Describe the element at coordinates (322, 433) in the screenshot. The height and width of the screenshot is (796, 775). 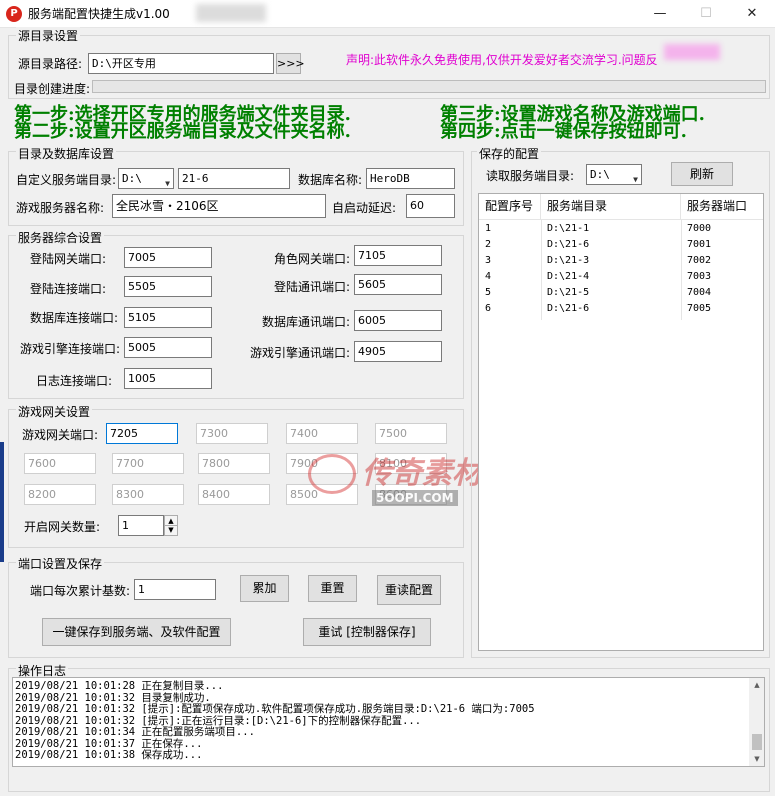
I see `gateway-port-input-3: 7400` at that location.